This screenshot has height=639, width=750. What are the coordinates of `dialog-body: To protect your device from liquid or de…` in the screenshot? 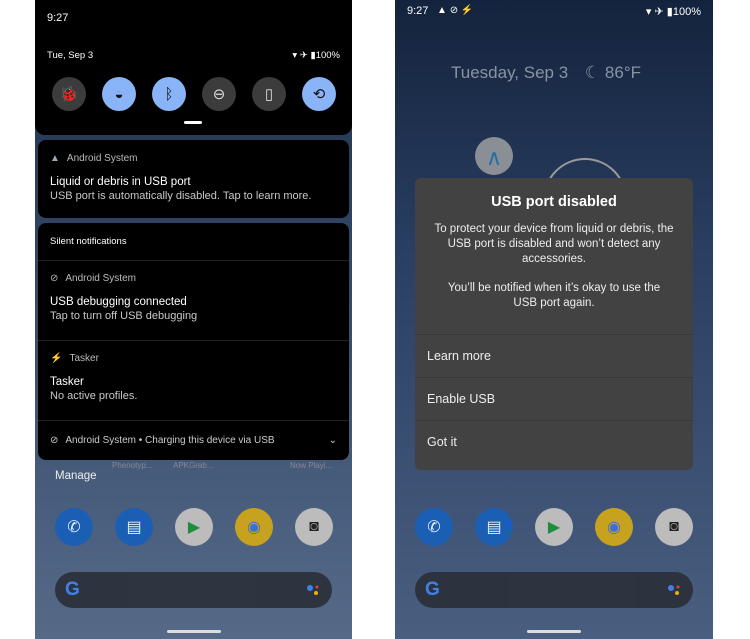 It's located at (554, 244).